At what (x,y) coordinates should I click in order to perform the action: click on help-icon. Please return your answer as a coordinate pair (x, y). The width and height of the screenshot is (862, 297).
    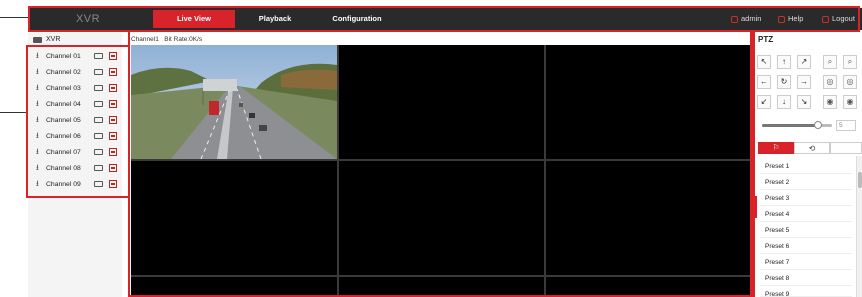
    Looking at the image, I should click on (781, 19).